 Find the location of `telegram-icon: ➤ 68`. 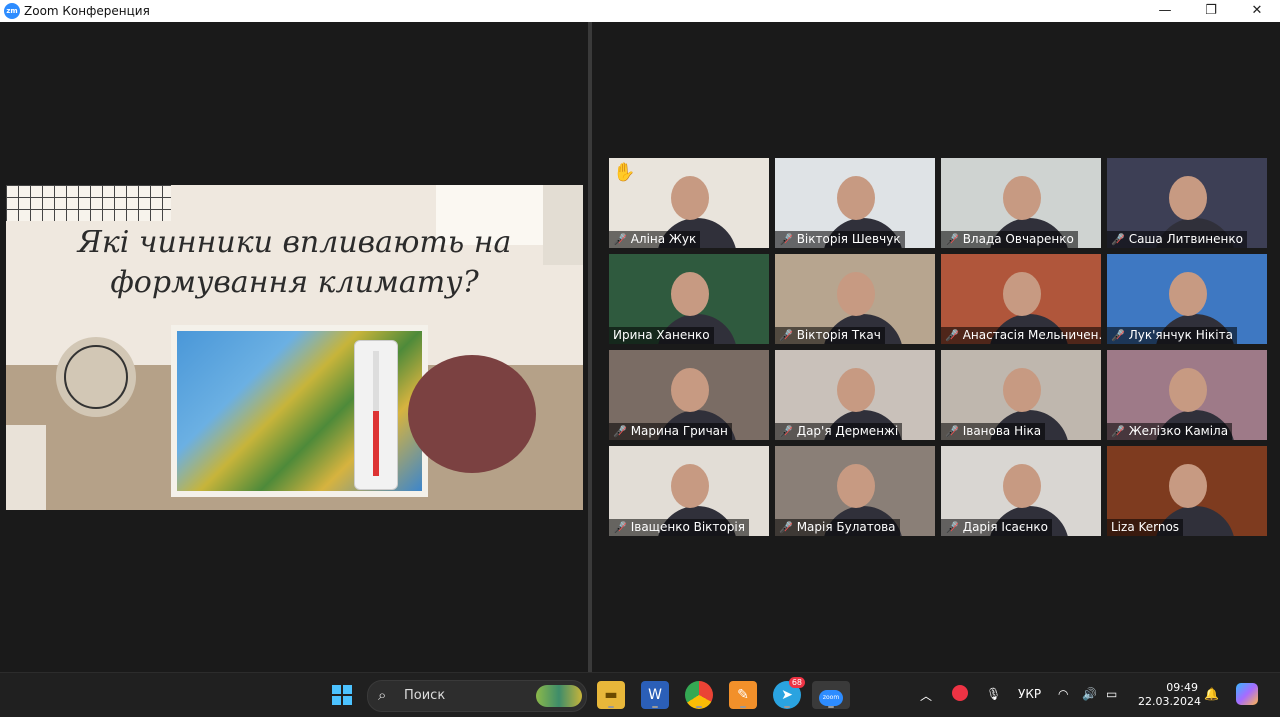

telegram-icon: ➤ 68 is located at coordinates (789, 693).